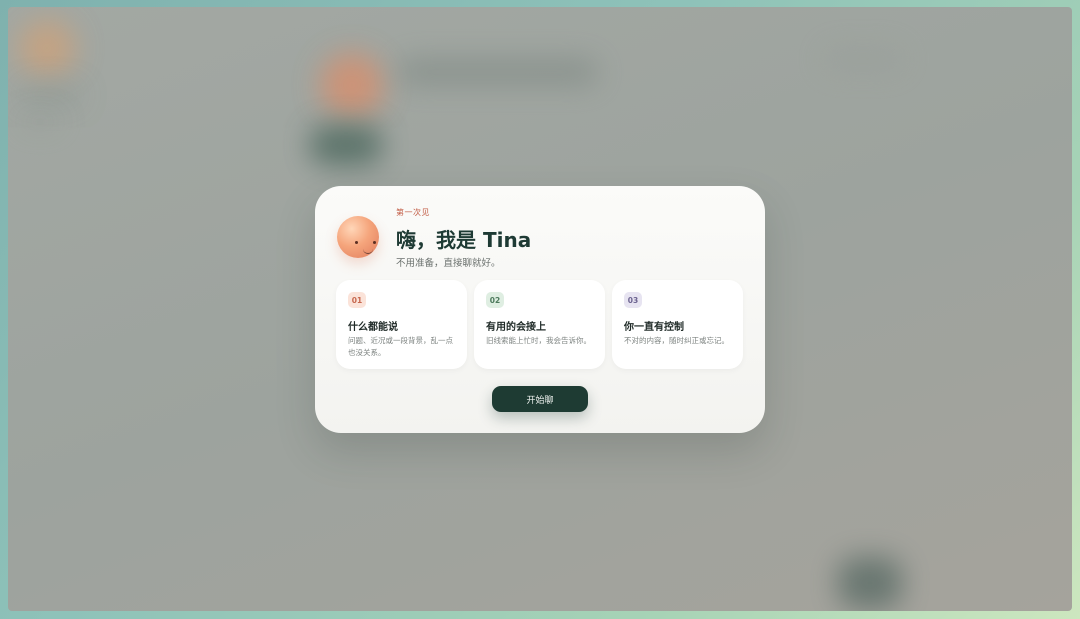 The height and width of the screenshot is (619, 1080). I want to click on start-chat-button: 开始聊, so click(540, 399).